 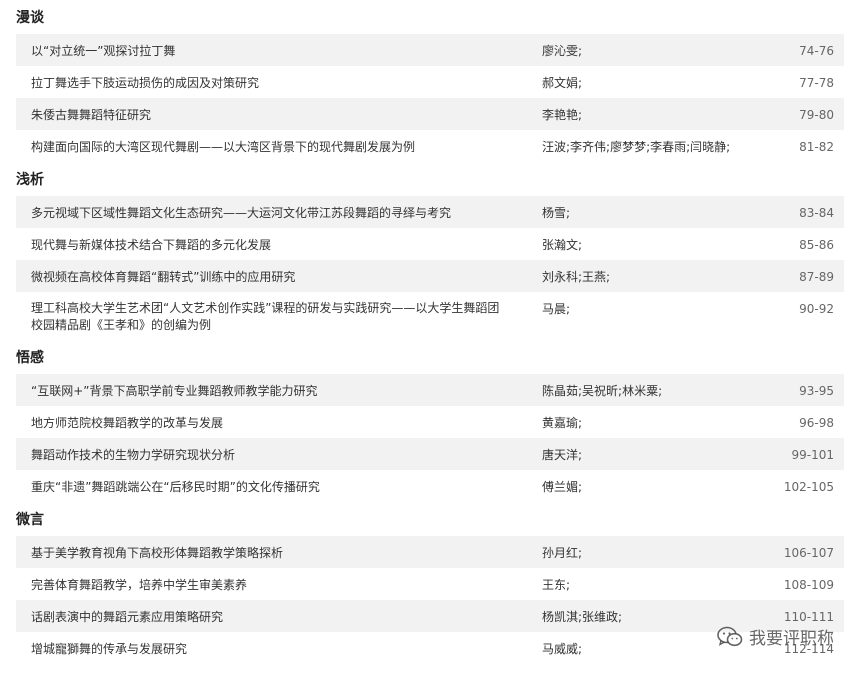 I want to click on article-pages: 96-98, so click(x=816, y=423).